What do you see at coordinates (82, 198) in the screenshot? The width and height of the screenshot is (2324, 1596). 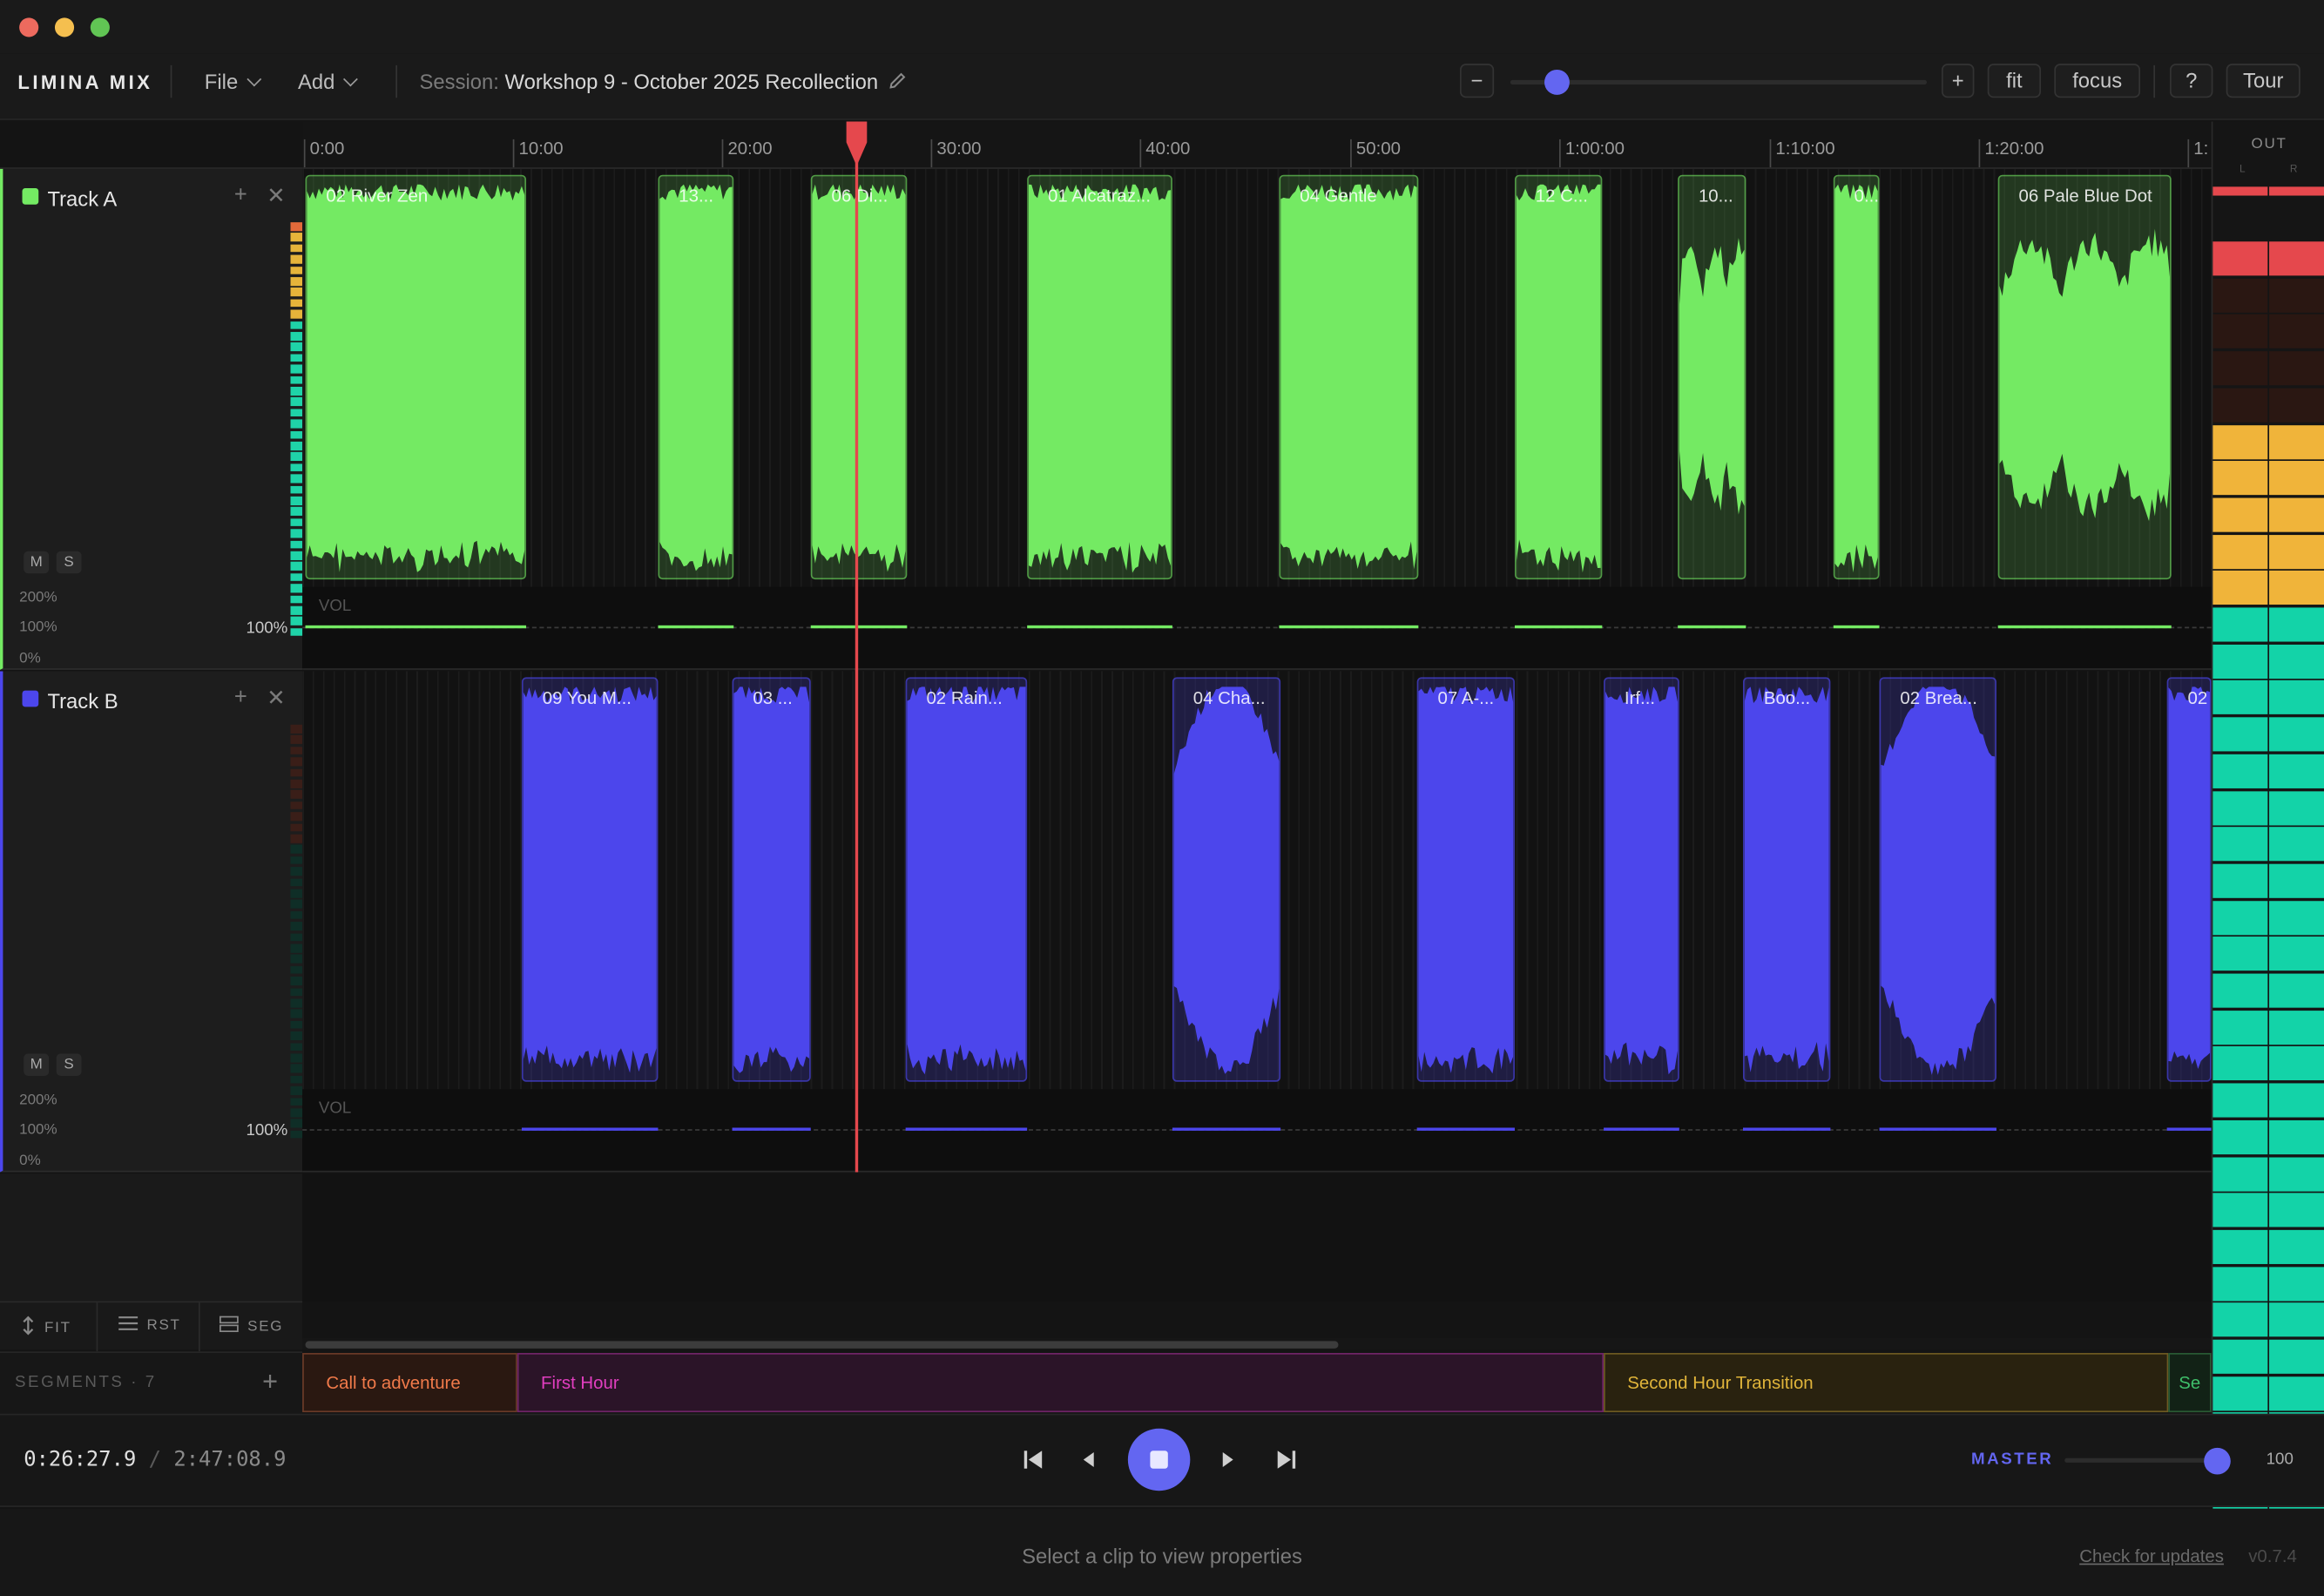 I see `track-name: Track A` at bounding box center [82, 198].